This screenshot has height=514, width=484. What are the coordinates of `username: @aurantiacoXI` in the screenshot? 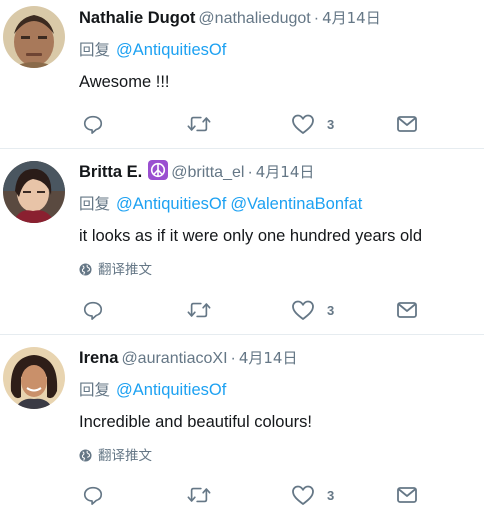 It's located at (174, 358).